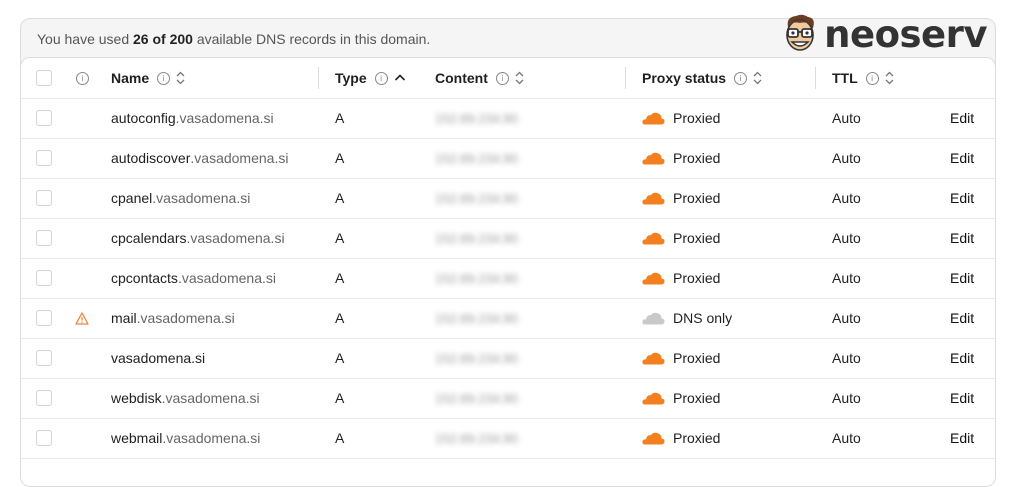 This screenshot has width=1015, height=487. I want to click on mascot-icon, so click(800, 32).